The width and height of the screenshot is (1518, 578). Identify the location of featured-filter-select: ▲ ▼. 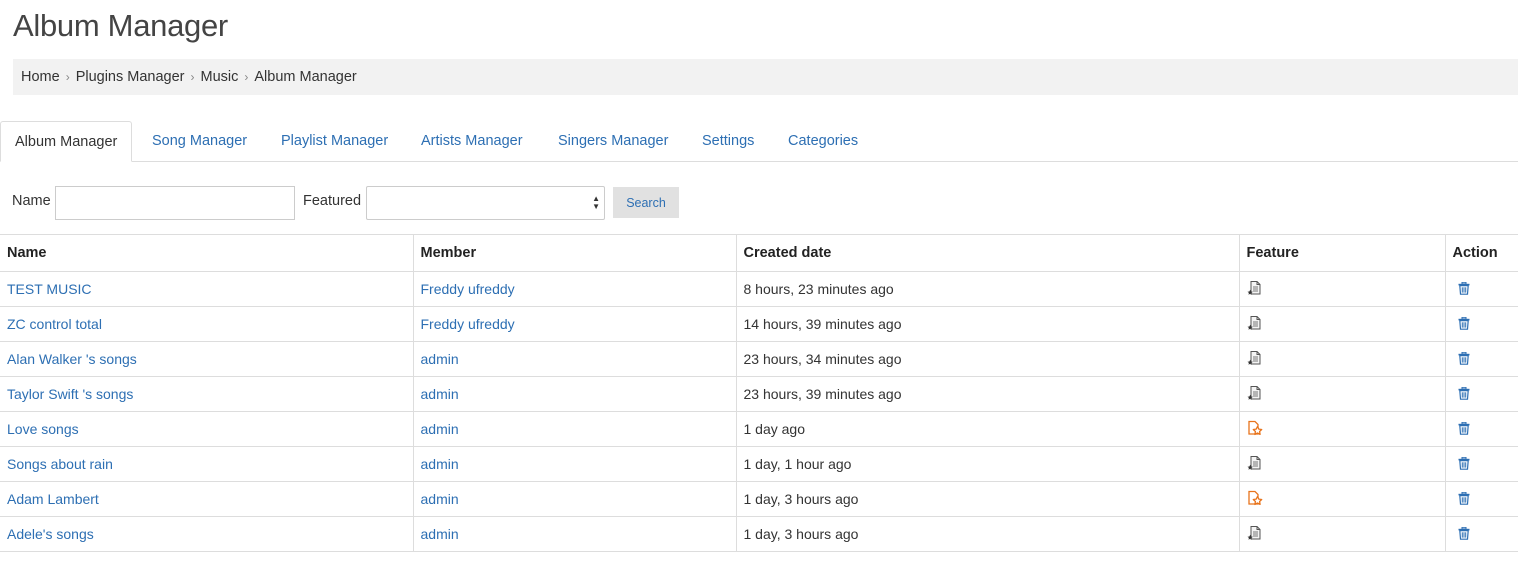
(485, 203).